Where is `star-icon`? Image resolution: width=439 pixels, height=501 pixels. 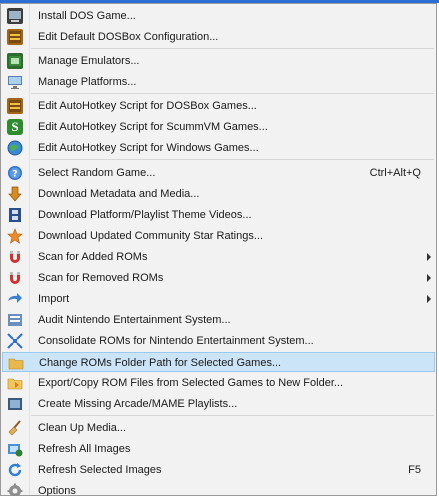
star-icon is located at coordinates (15, 236).